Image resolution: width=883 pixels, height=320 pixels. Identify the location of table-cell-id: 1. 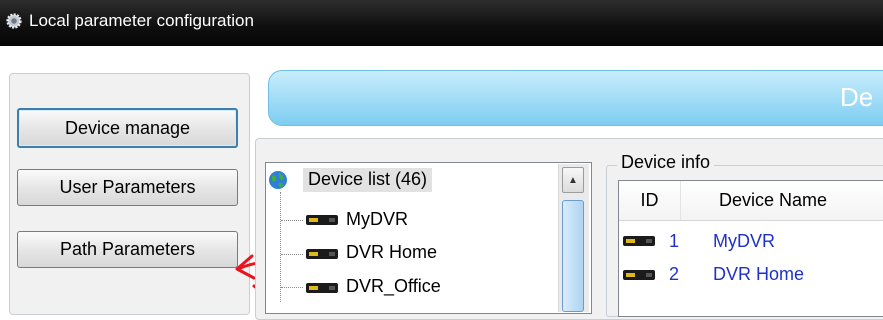
(674, 241).